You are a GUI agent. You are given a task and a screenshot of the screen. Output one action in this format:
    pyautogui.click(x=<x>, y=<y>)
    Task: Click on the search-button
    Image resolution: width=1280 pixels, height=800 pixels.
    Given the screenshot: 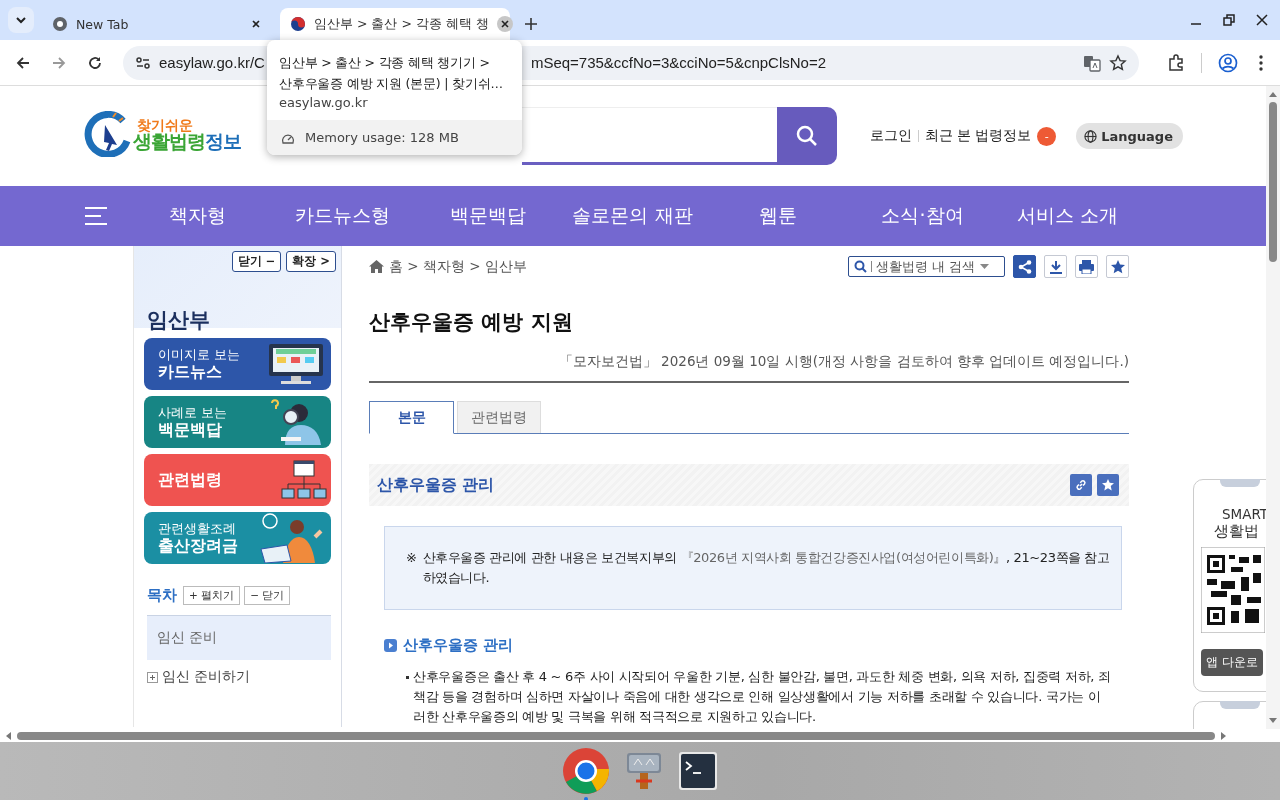 What is the action you would take?
    pyautogui.click(x=807, y=136)
    